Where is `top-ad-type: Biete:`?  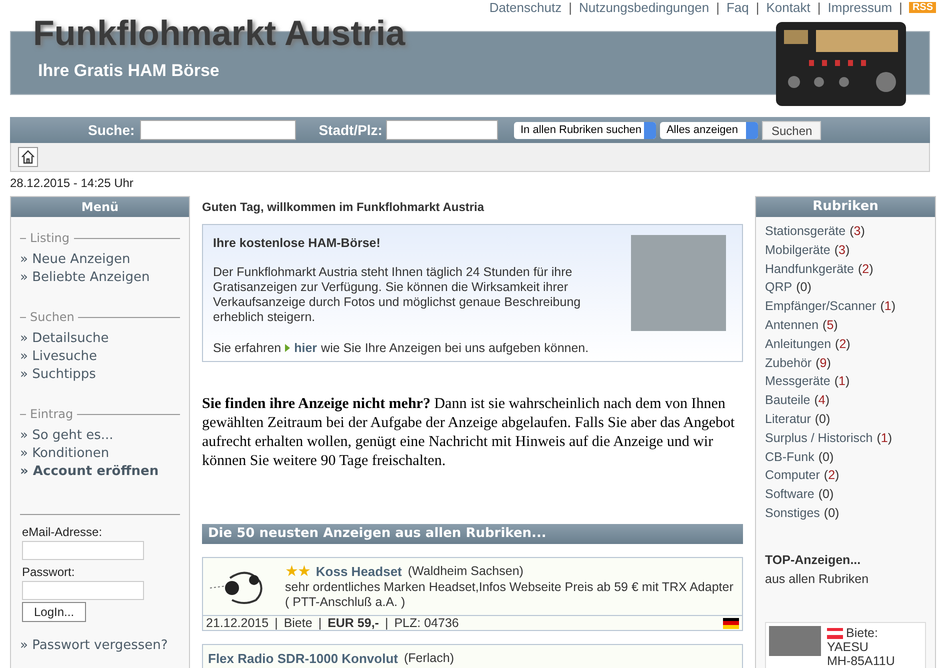
top-ad-type: Biete: is located at coordinates (862, 633).